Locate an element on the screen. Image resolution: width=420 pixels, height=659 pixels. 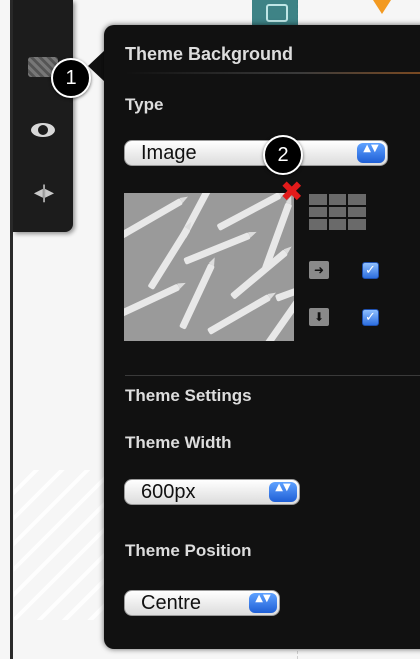
theme-width-select: 600px ▲▼ is located at coordinates (212, 492).